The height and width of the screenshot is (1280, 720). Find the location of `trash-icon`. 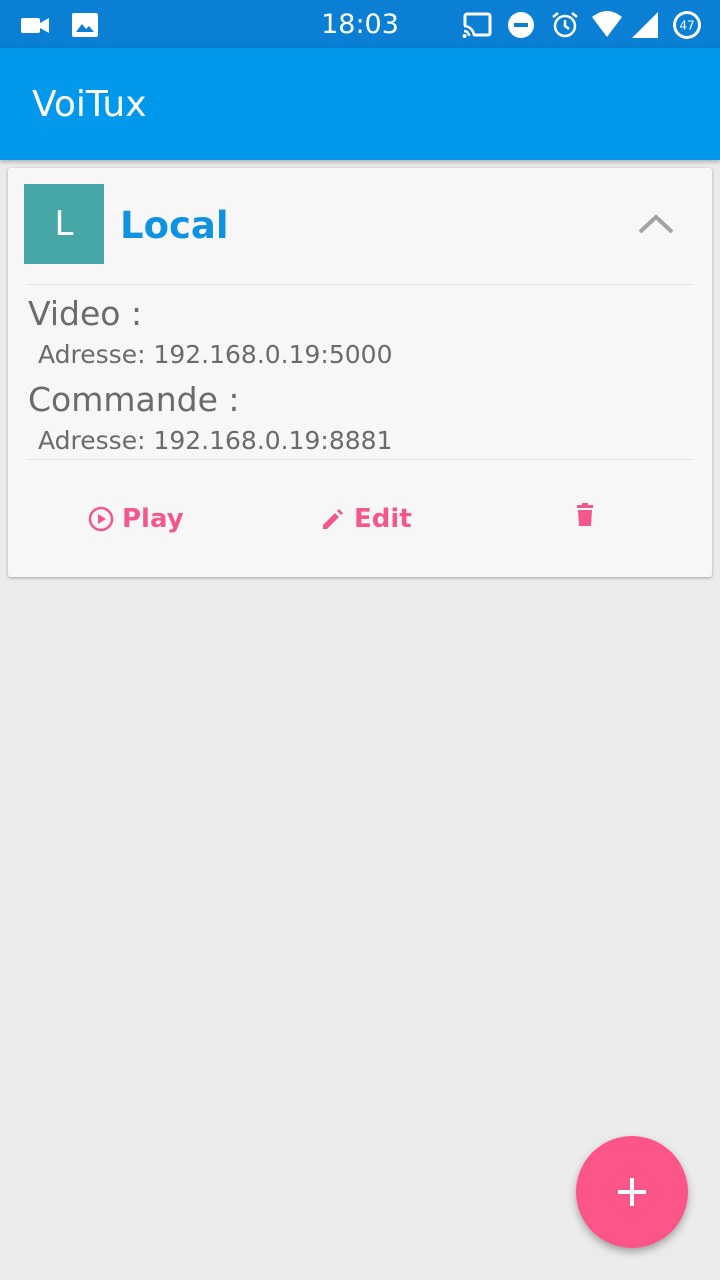

trash-icon is located at coordinates (585, 514).